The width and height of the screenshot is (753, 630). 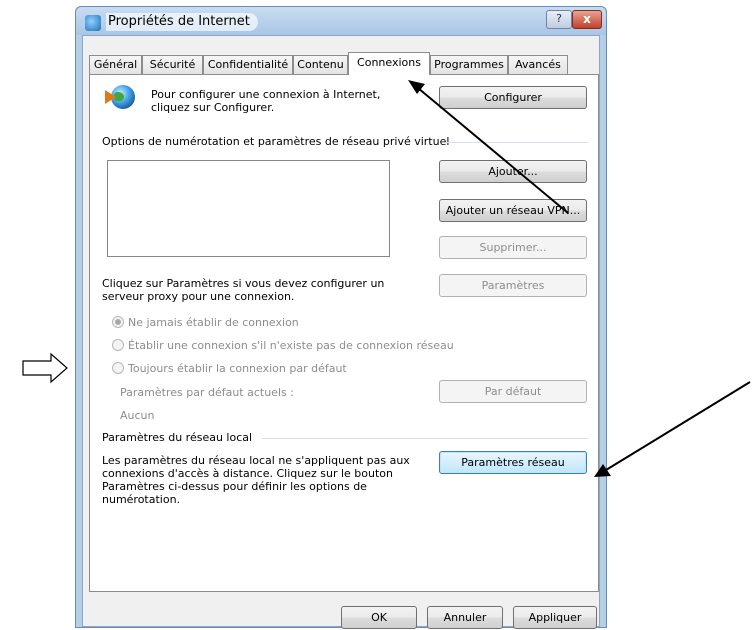 What do you see at coordinates (118, 345) in the screenshot?
I see `radio-dial-when-no-network` at bounding box center [118, 345].